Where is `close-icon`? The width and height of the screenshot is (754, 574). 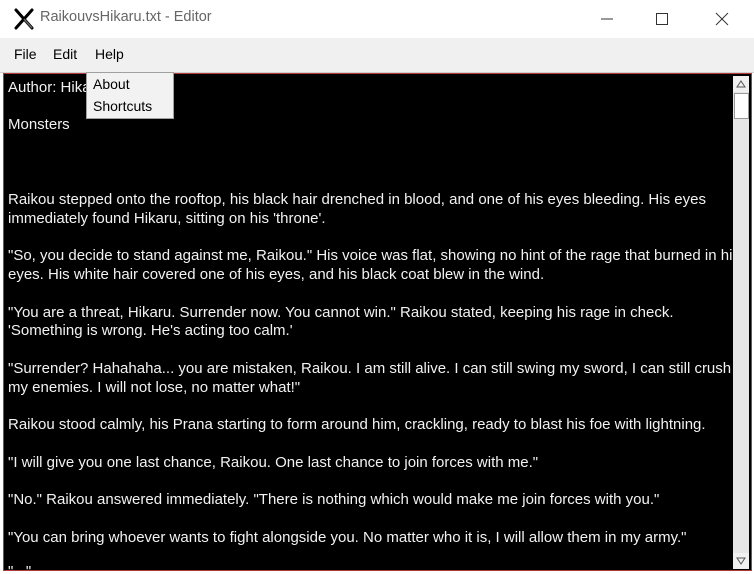 close-icon is located at coordinates (722, 19).